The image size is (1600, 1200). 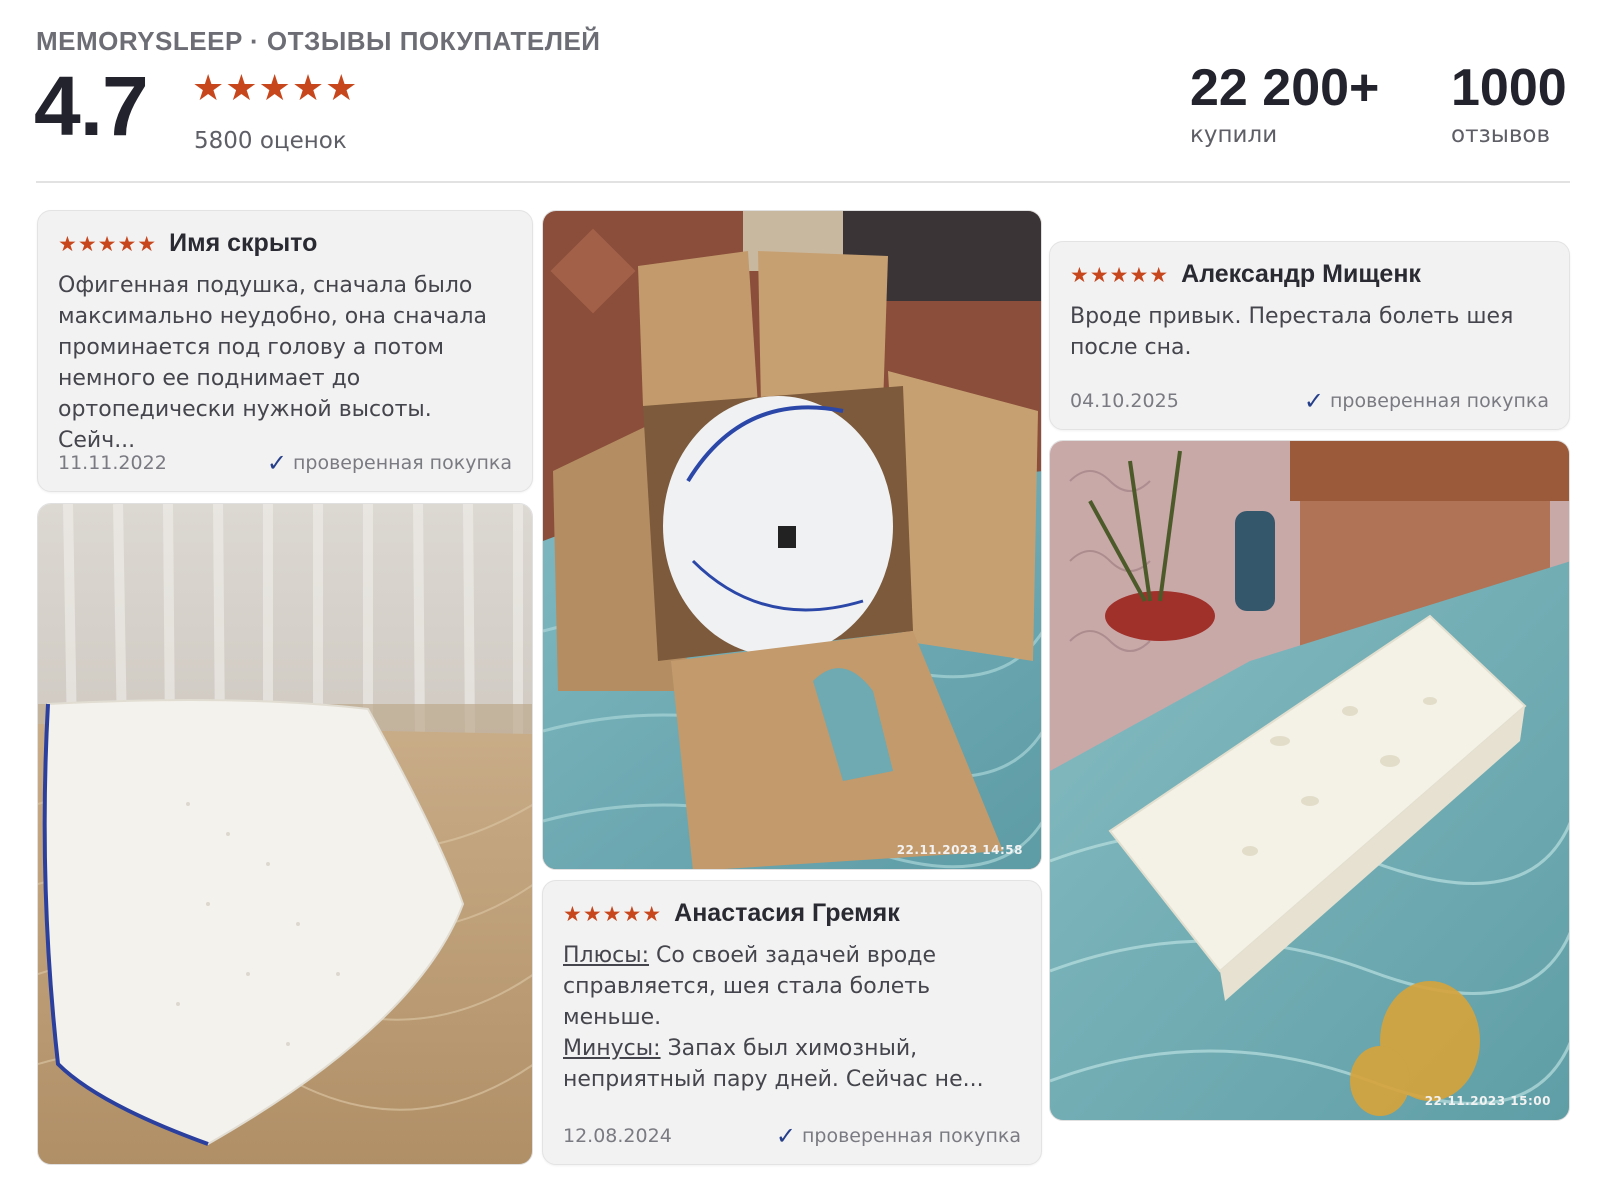 What do you see at coordinates (612, 1048) in the screenshot?
I see `cons-label: Минусы:` at bounding box center [612, 1048].